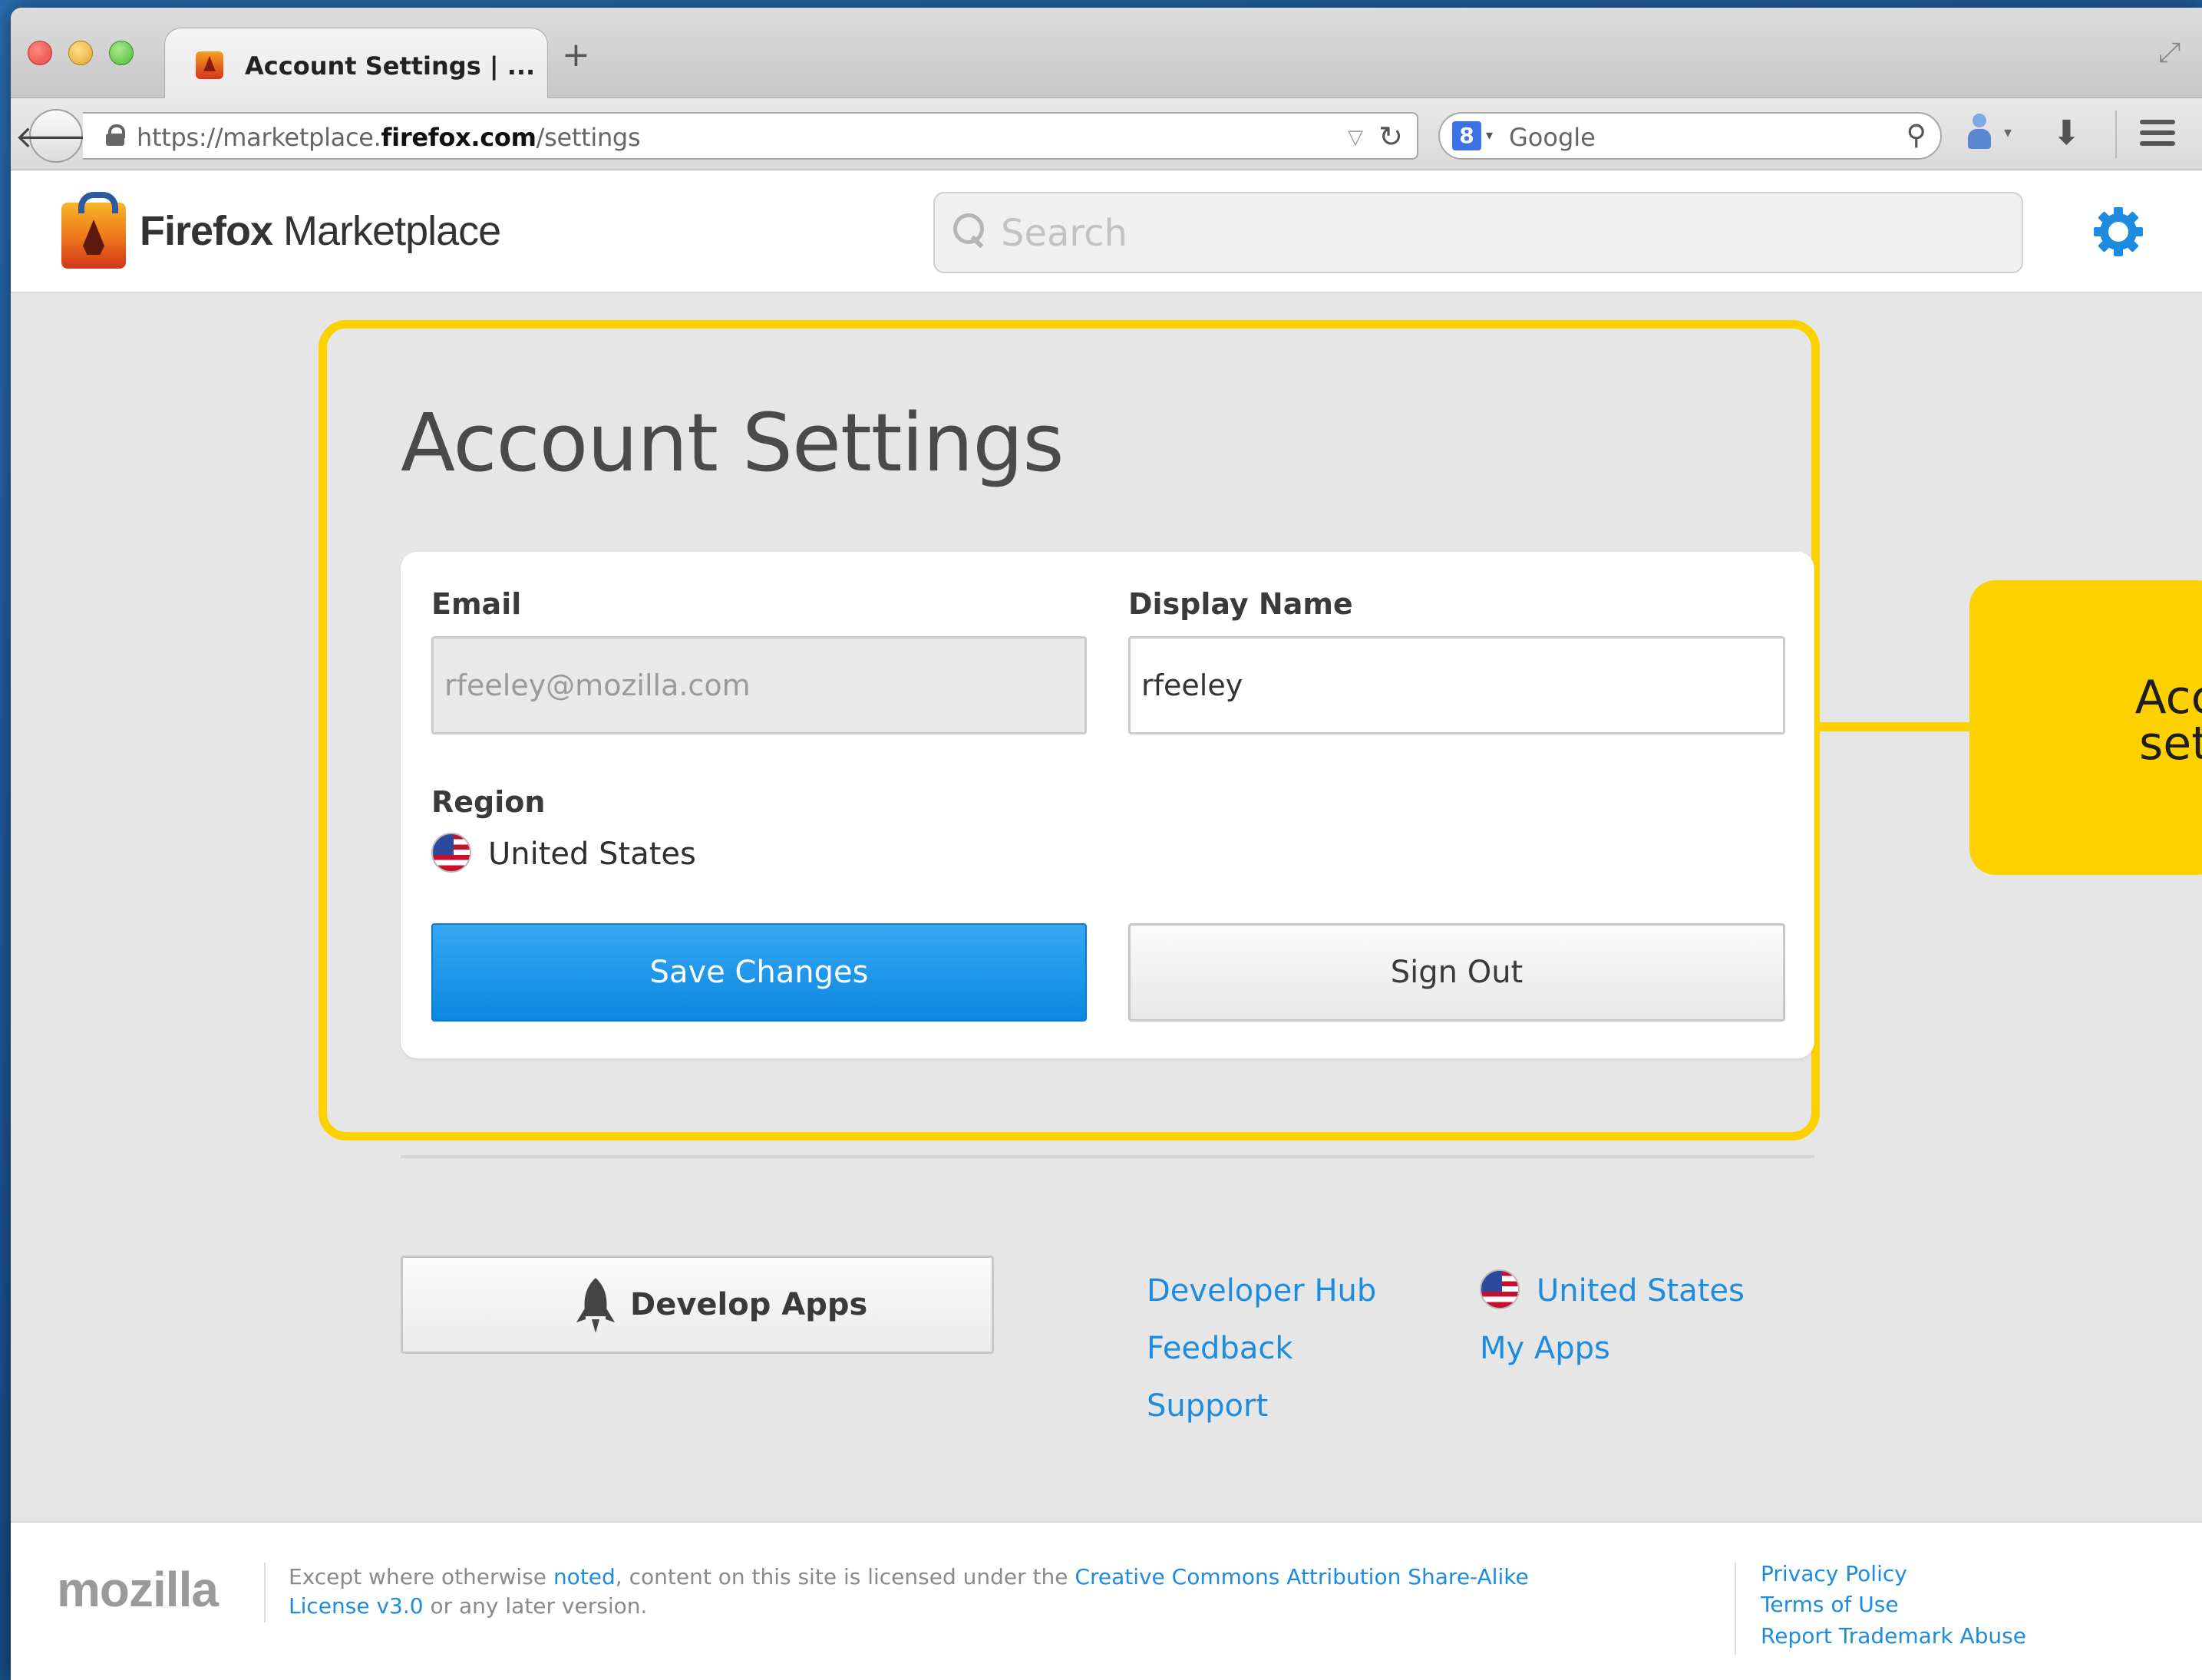 The height and width of the screenshot is (1680, 2202). Describe the element at coordinates (1834, 1574) in the screenshot. I see `privacy-policy-link: Privacy Policy` at that location.